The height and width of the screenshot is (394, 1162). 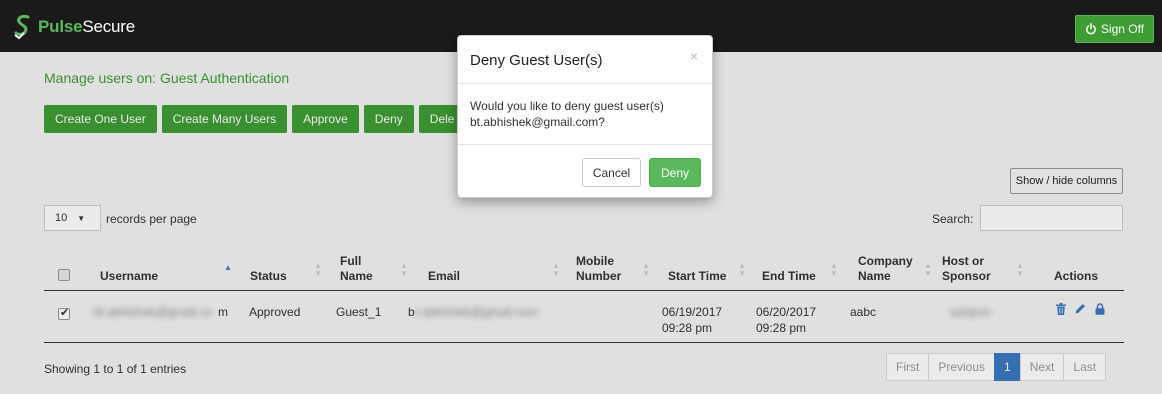 I want to click on page-title: Manage users on: Guest Authentication, so click(x=167, y=78).